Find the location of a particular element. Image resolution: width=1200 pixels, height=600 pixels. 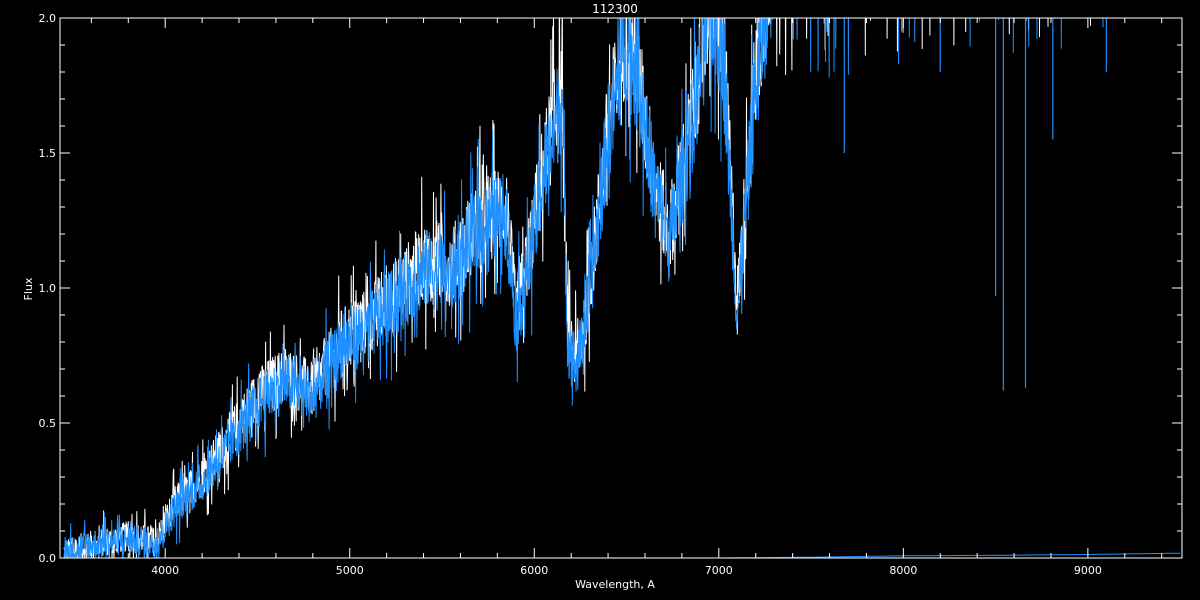

x-tick-label: 5000 is located at coordinates (350, 570).